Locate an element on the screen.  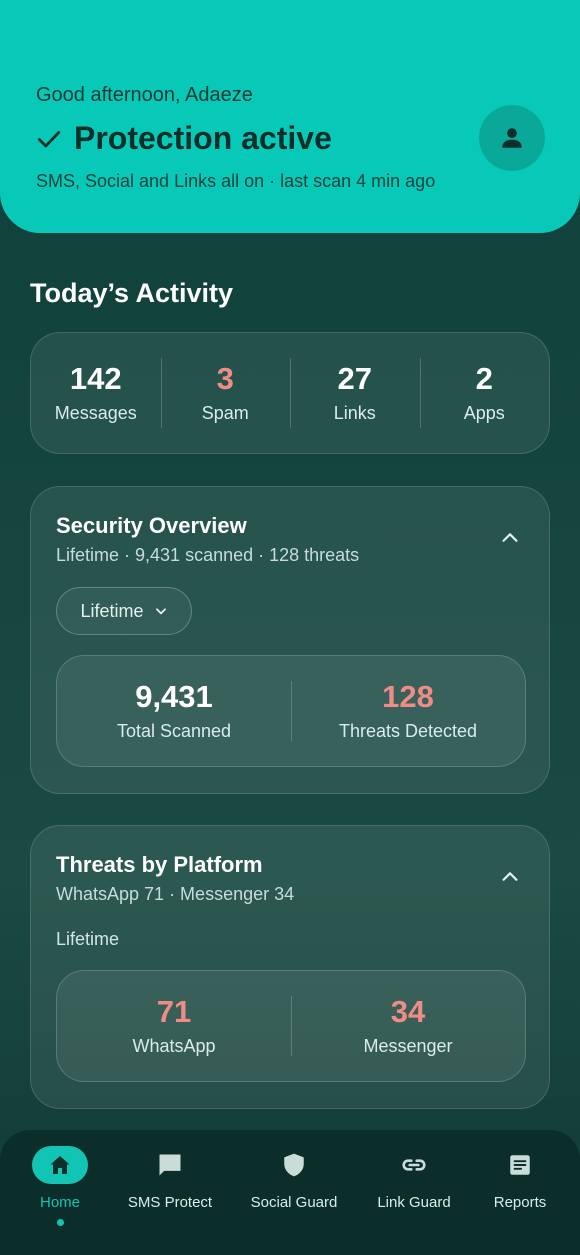
protection-status: Protection active is located at coordinates (184, 138).